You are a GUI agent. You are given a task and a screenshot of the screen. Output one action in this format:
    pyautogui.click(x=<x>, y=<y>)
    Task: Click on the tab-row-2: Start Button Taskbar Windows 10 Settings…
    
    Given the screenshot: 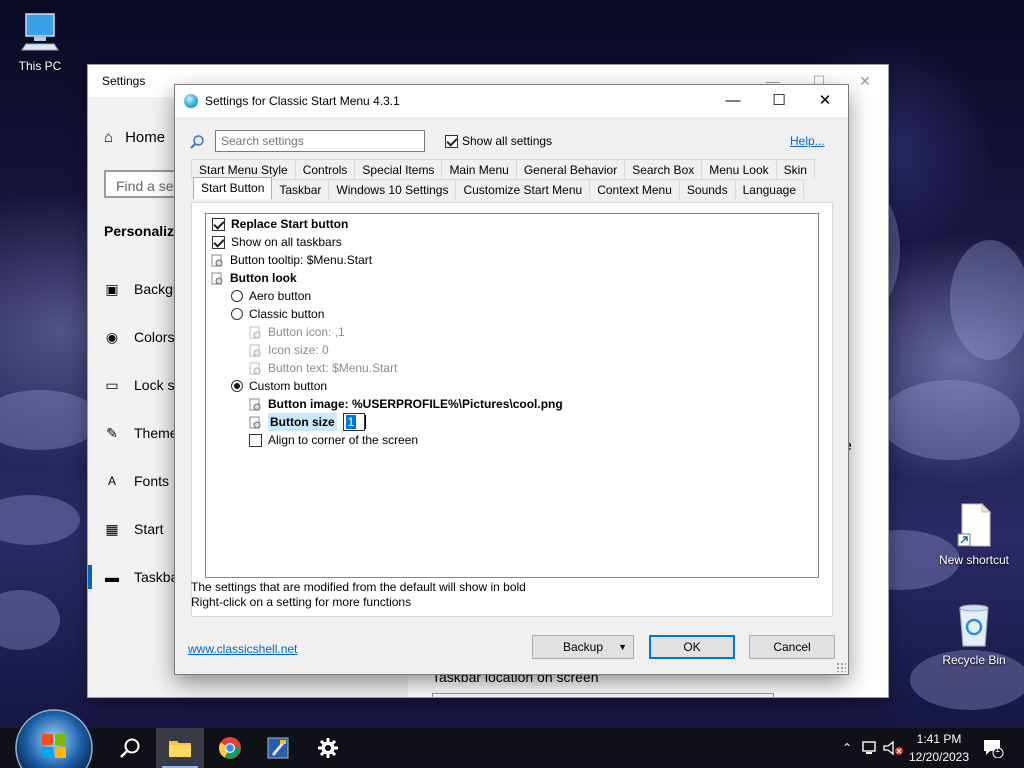 What is the action you would take?
    pyautogui.click(x=498, y=188)
    